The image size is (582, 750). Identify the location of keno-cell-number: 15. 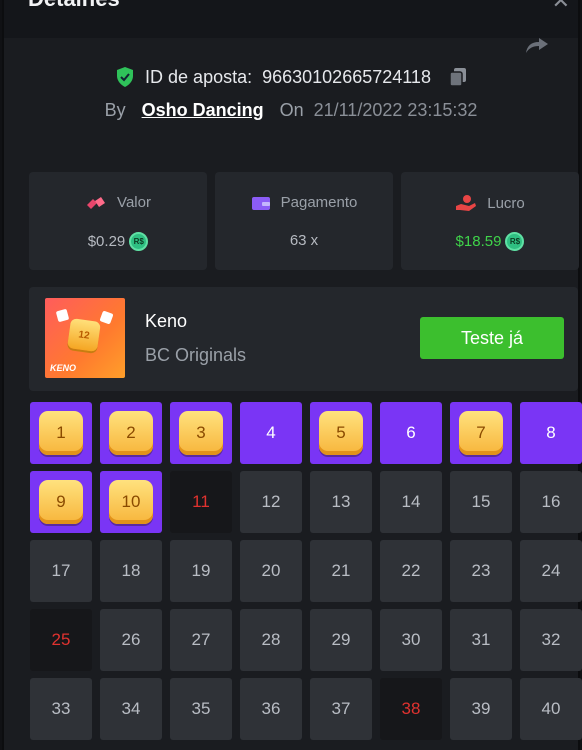
(481, 501).